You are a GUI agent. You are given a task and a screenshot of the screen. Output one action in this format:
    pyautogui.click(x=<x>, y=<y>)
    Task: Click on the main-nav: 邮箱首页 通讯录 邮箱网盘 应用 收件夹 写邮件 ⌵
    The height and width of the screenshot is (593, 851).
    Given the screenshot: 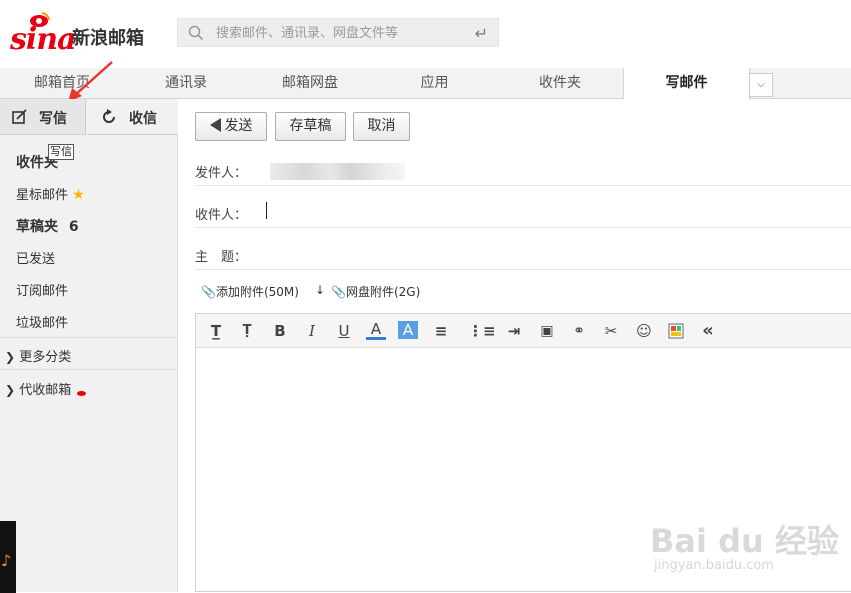 What is the action you would take?
    pyautogui.click(x=425, y=83)
    